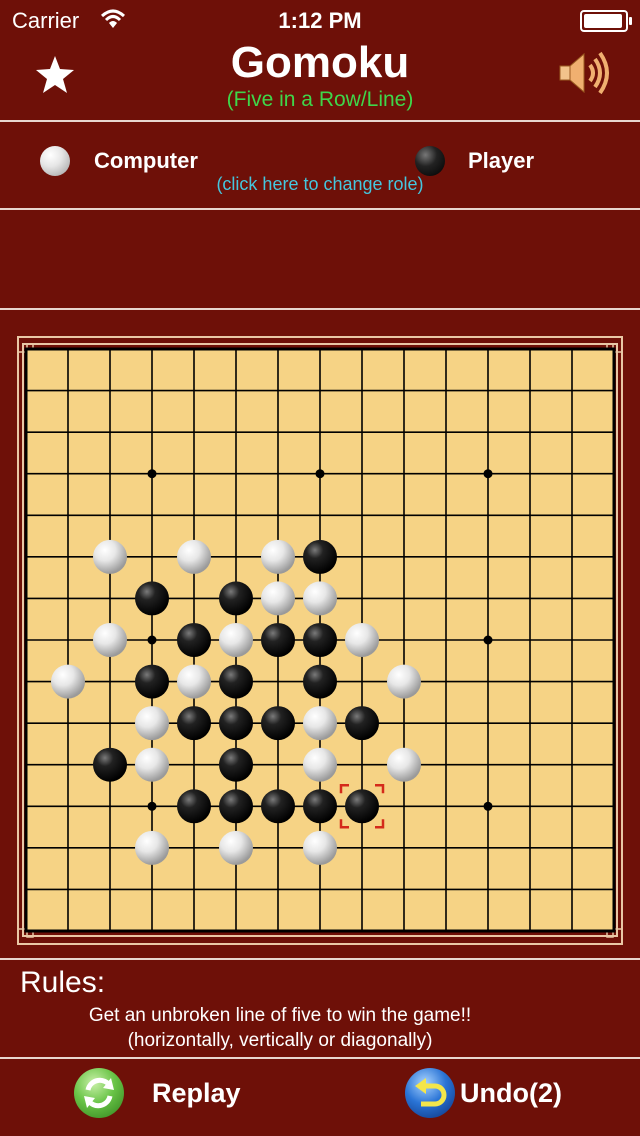  What do you see at coordinates (606, 21) in the screenshot?
I see `battery-icon` at bounding box center [606, 21].